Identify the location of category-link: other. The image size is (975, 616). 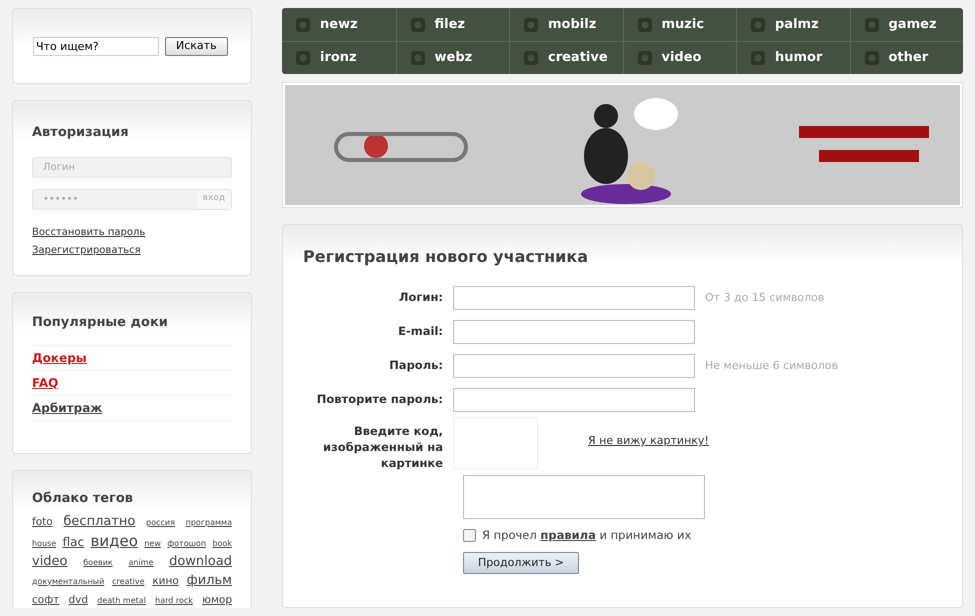
(906, 57).